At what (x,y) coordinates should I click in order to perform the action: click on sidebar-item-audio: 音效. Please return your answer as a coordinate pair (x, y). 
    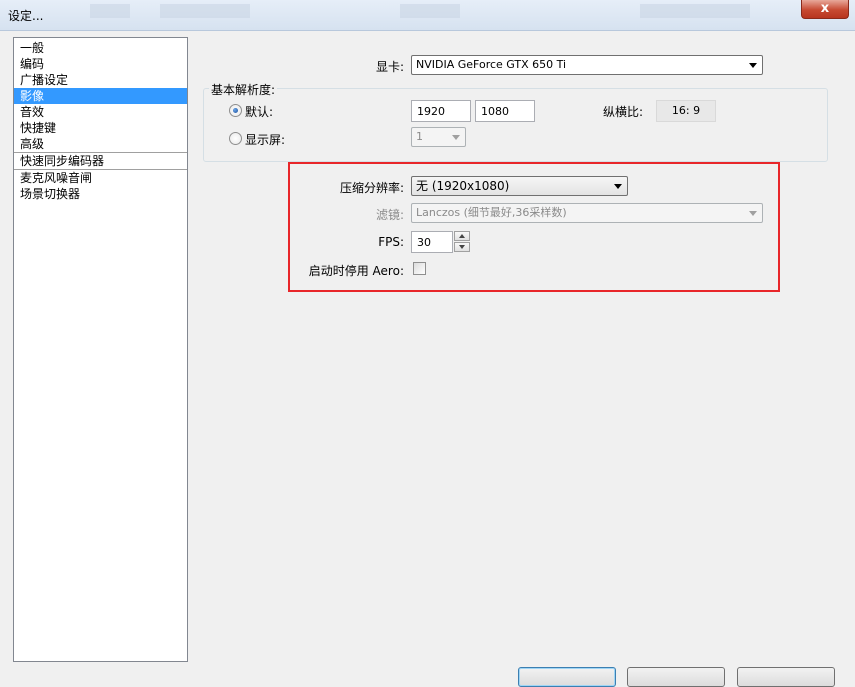
    Looking at the image, I should click on (100, 112).